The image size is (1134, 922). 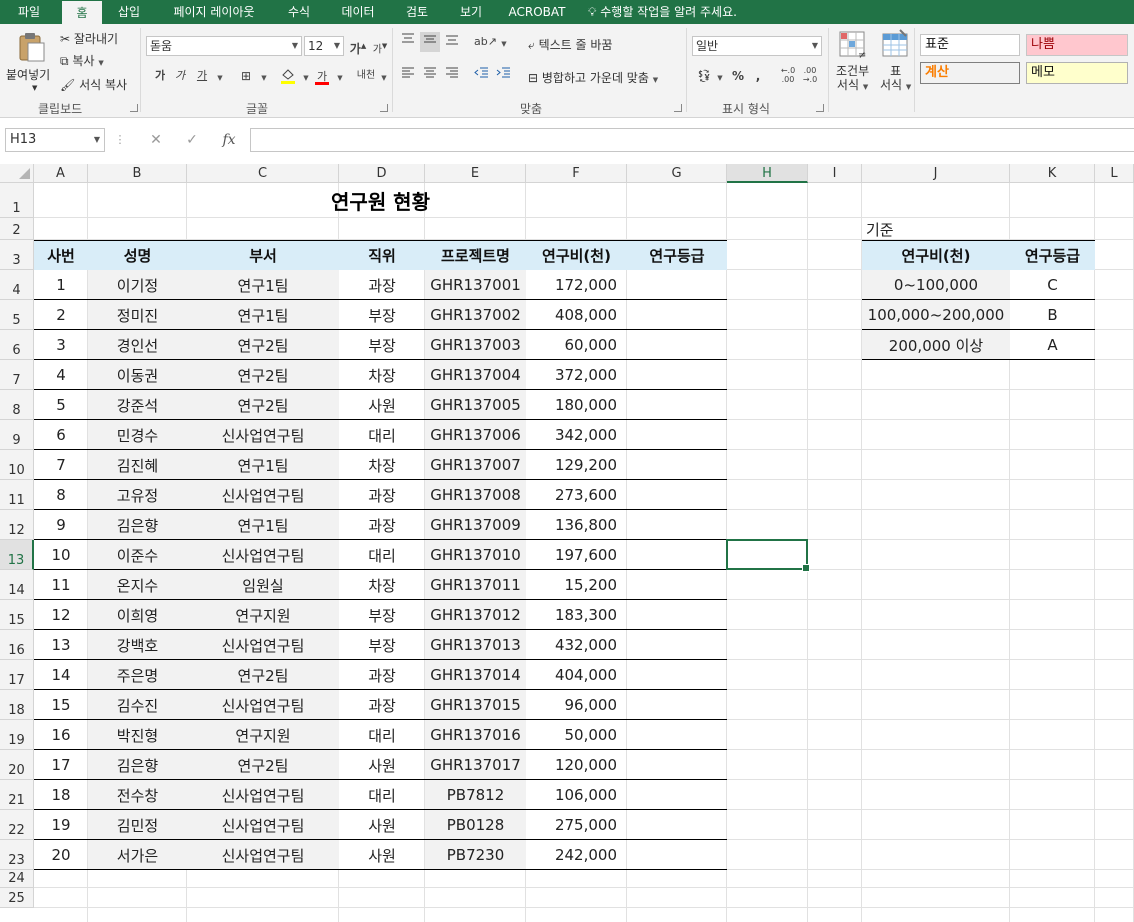 I want to click on table-cell: 17, so click(x=61, y=765).